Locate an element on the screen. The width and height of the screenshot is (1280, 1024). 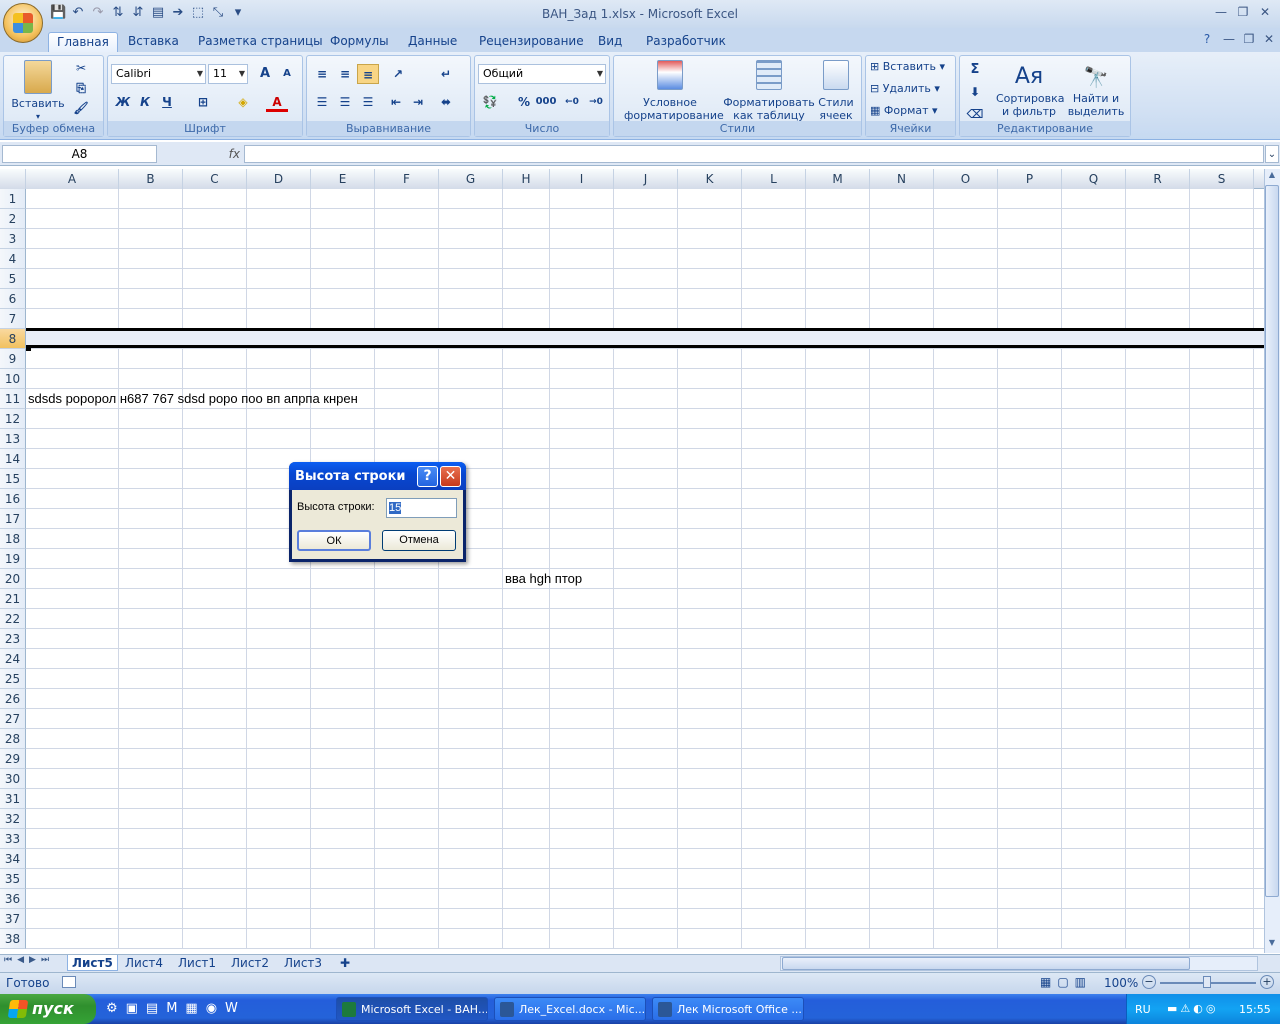
column-header-E: E is located at coordinates (343, 179).